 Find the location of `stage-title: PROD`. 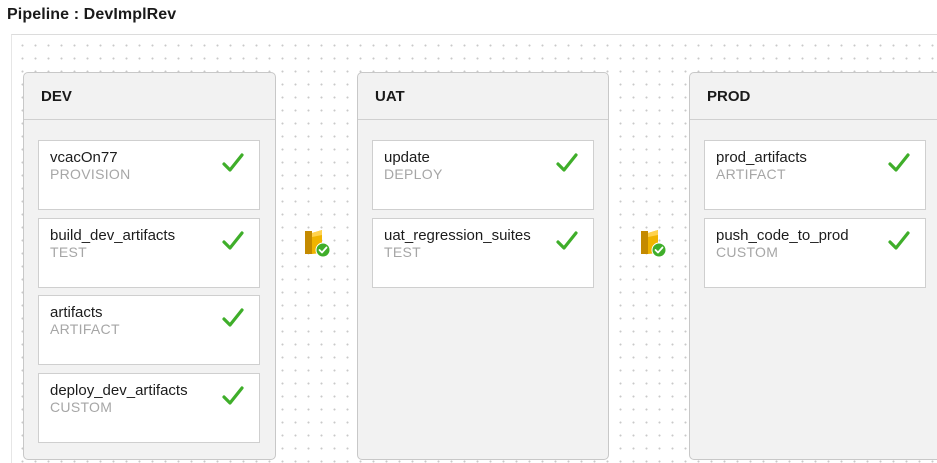

stage-title: PROD is located at coordinates (813, 96).